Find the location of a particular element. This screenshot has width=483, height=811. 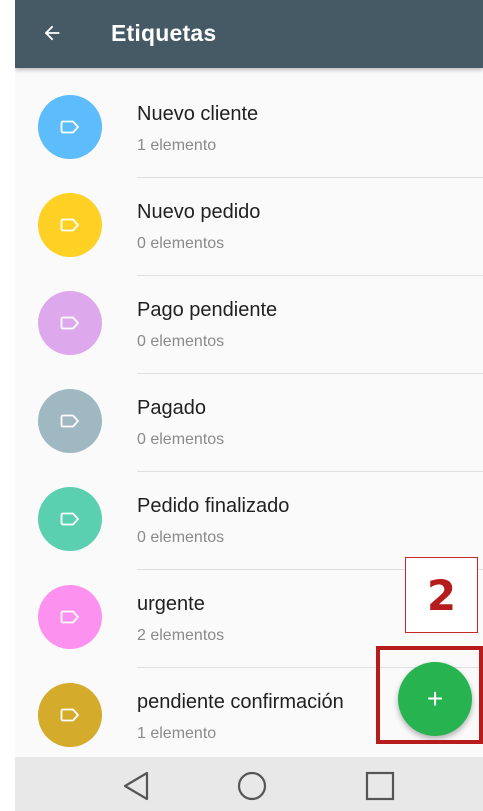

label-text: Pedido finalizado 0 elementos is located at coordinates (310, 521).